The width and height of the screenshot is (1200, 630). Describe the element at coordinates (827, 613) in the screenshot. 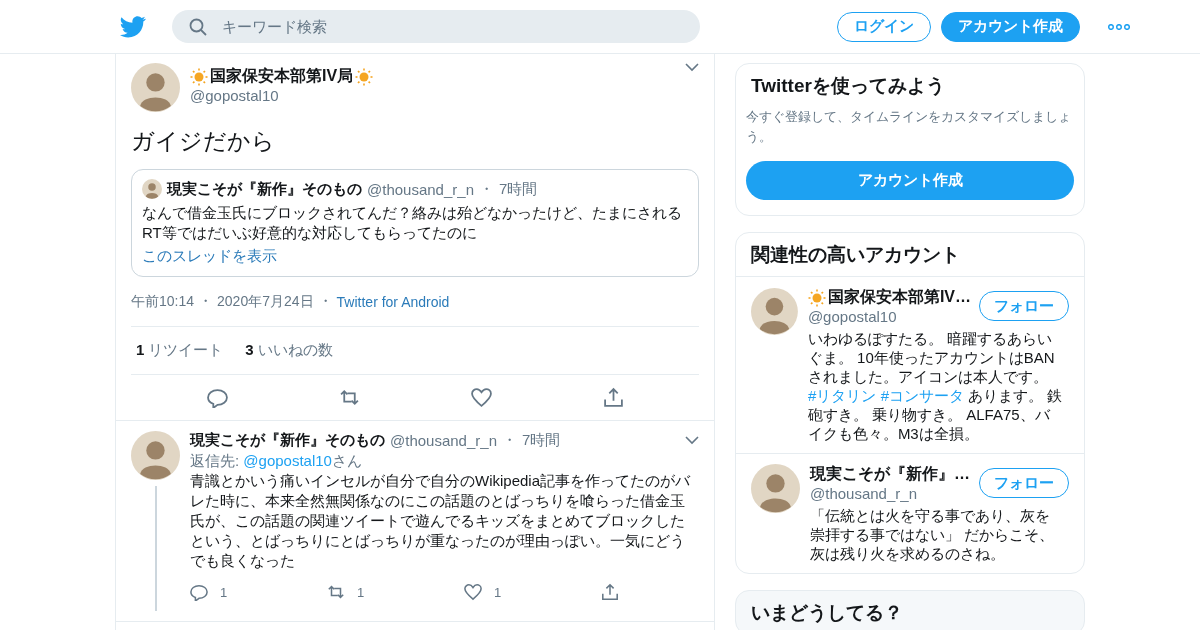

I see `card-title: いまどうしてる？` at that location.